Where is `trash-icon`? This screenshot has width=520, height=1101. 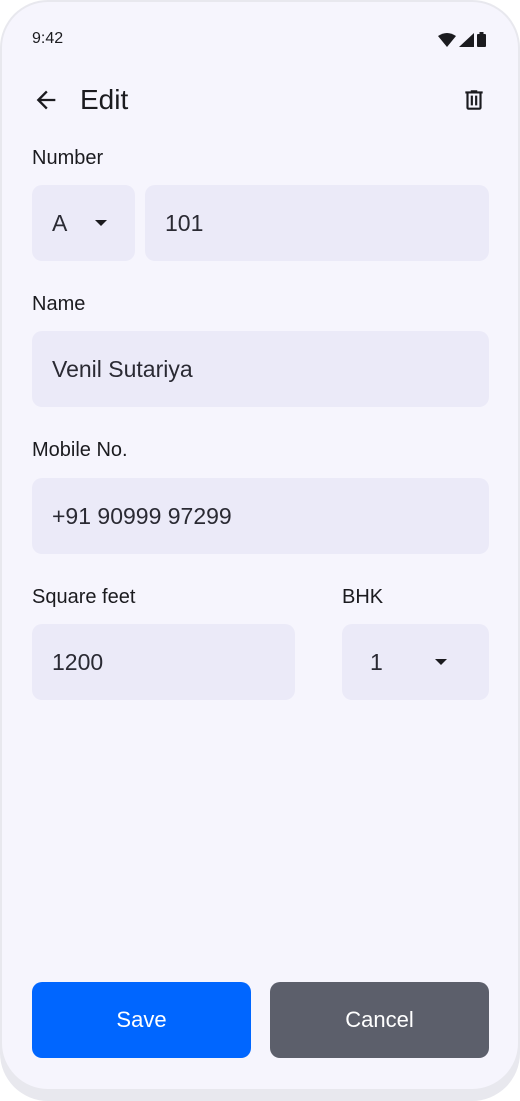 trash-icon is located at coordinates (474, 100).